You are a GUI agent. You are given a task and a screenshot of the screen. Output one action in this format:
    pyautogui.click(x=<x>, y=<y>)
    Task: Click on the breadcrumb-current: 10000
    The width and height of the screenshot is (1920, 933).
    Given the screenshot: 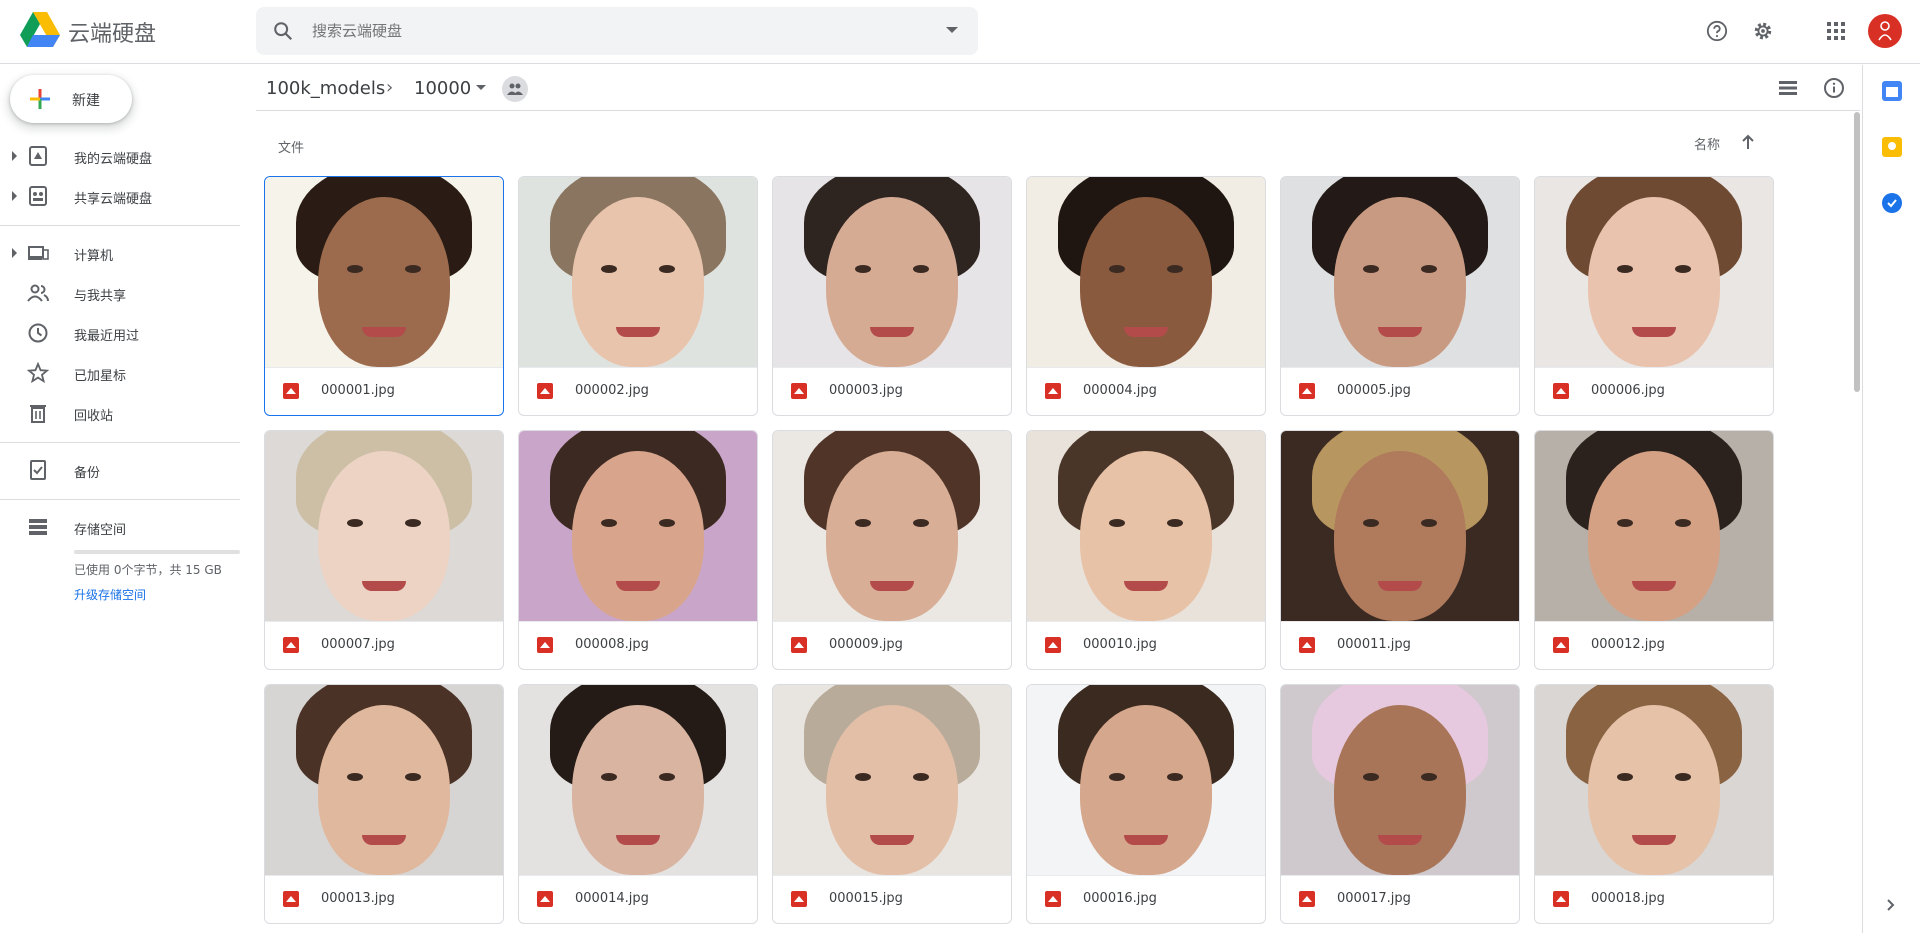 What is the action you would take?
    pyautogui.click(x=442, y=88)
    